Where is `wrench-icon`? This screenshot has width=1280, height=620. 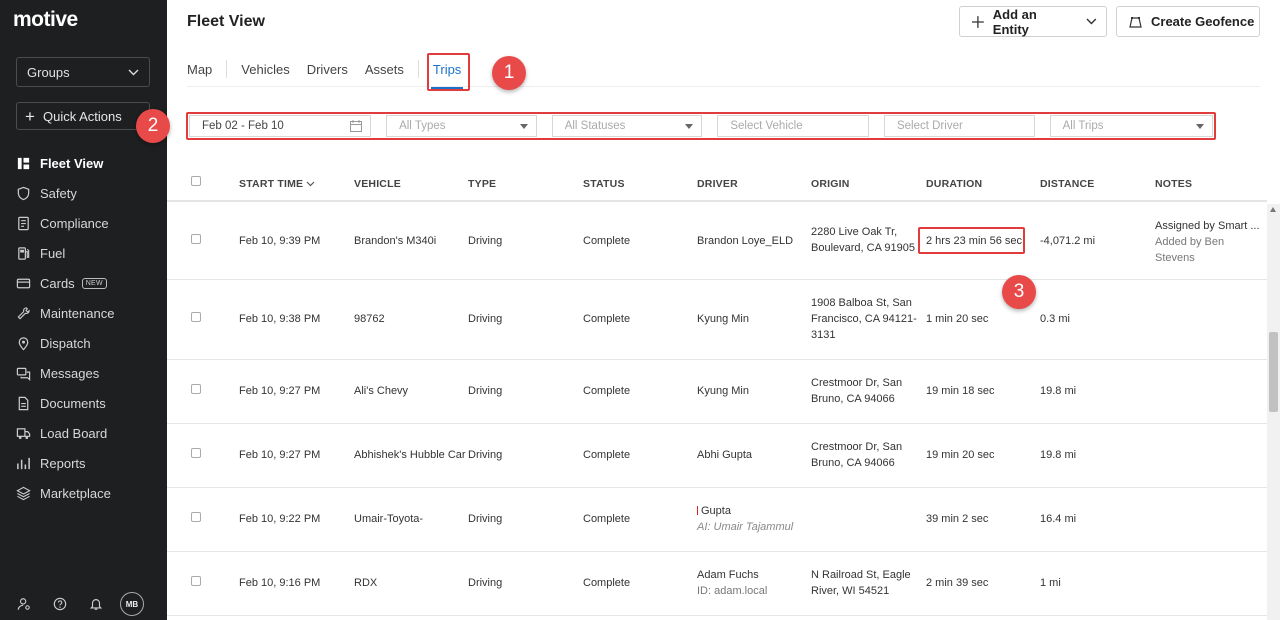
wrench-icon is located at coordinates (23, 312).